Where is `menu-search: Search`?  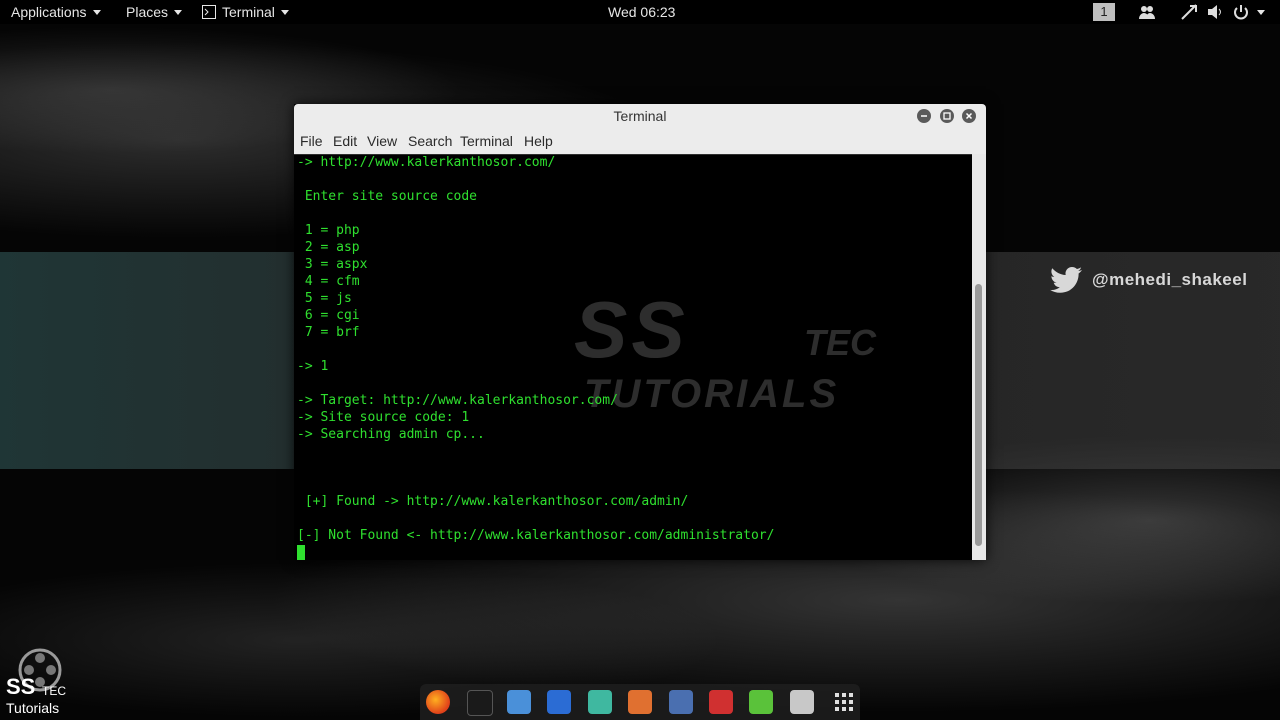 menu-search: Search is located at coordinates (430, 141).